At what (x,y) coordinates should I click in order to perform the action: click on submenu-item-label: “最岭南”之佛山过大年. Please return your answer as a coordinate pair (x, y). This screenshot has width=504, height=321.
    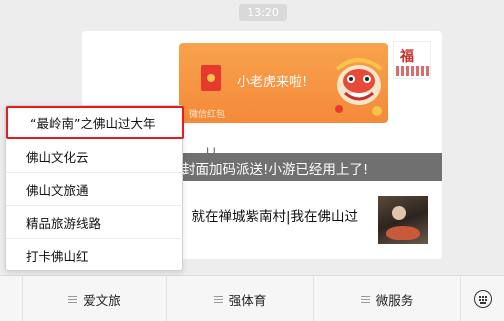
    Looking at the image, I should click on (93, 123).